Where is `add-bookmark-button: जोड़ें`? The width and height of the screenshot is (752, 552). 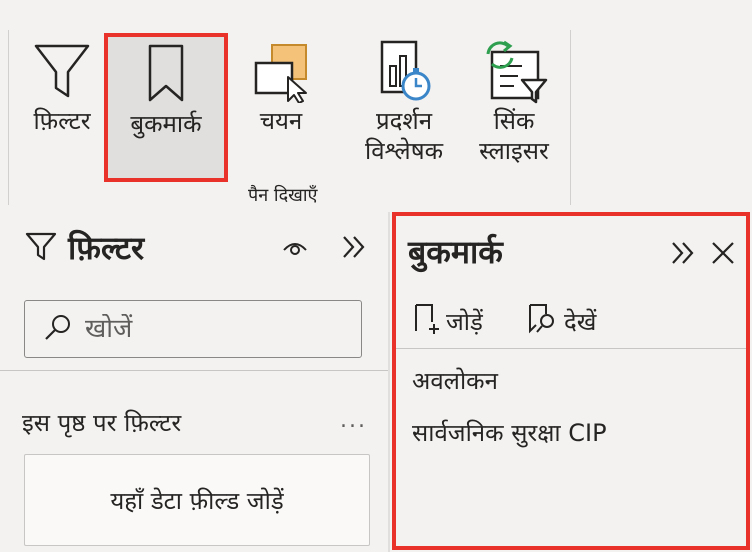 add-bookmark-button: जोड़ें is located at coordinates (447, 321).